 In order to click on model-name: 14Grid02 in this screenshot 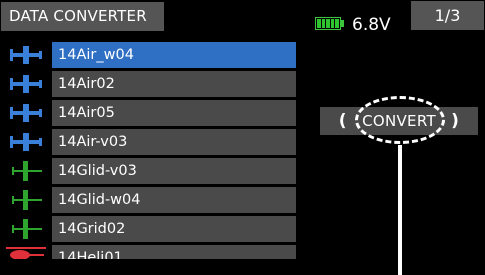, I will do `click(174, 229)`.